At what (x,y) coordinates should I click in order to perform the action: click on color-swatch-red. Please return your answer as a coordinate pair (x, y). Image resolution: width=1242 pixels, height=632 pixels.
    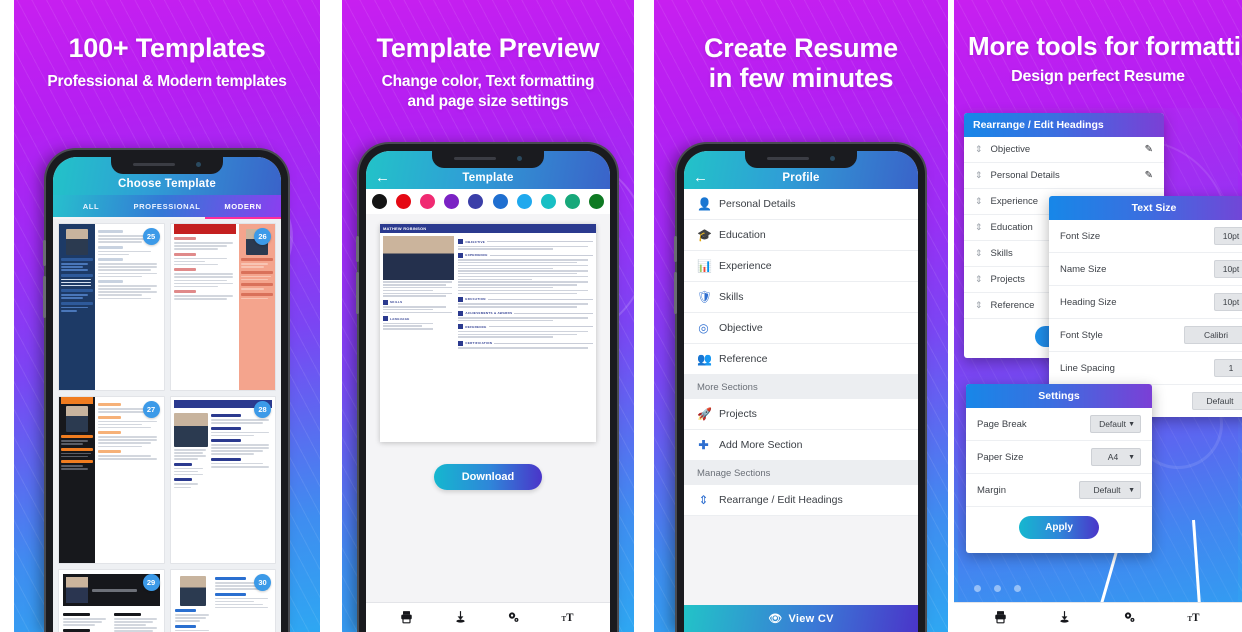
    Looking at the image, I should click on (404, 201).